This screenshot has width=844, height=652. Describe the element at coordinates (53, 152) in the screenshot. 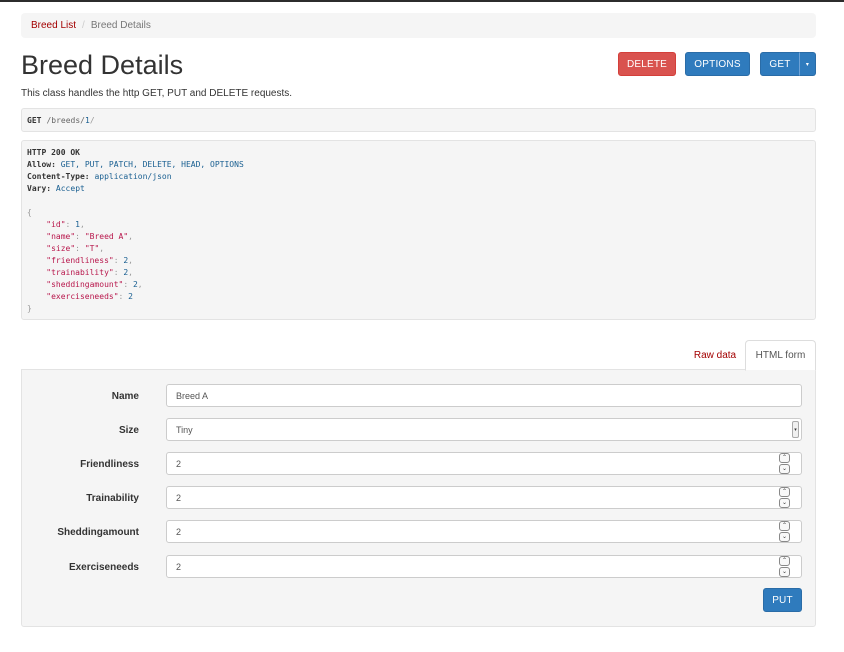

I see `response-status: HTTP 200 OK` at that location.